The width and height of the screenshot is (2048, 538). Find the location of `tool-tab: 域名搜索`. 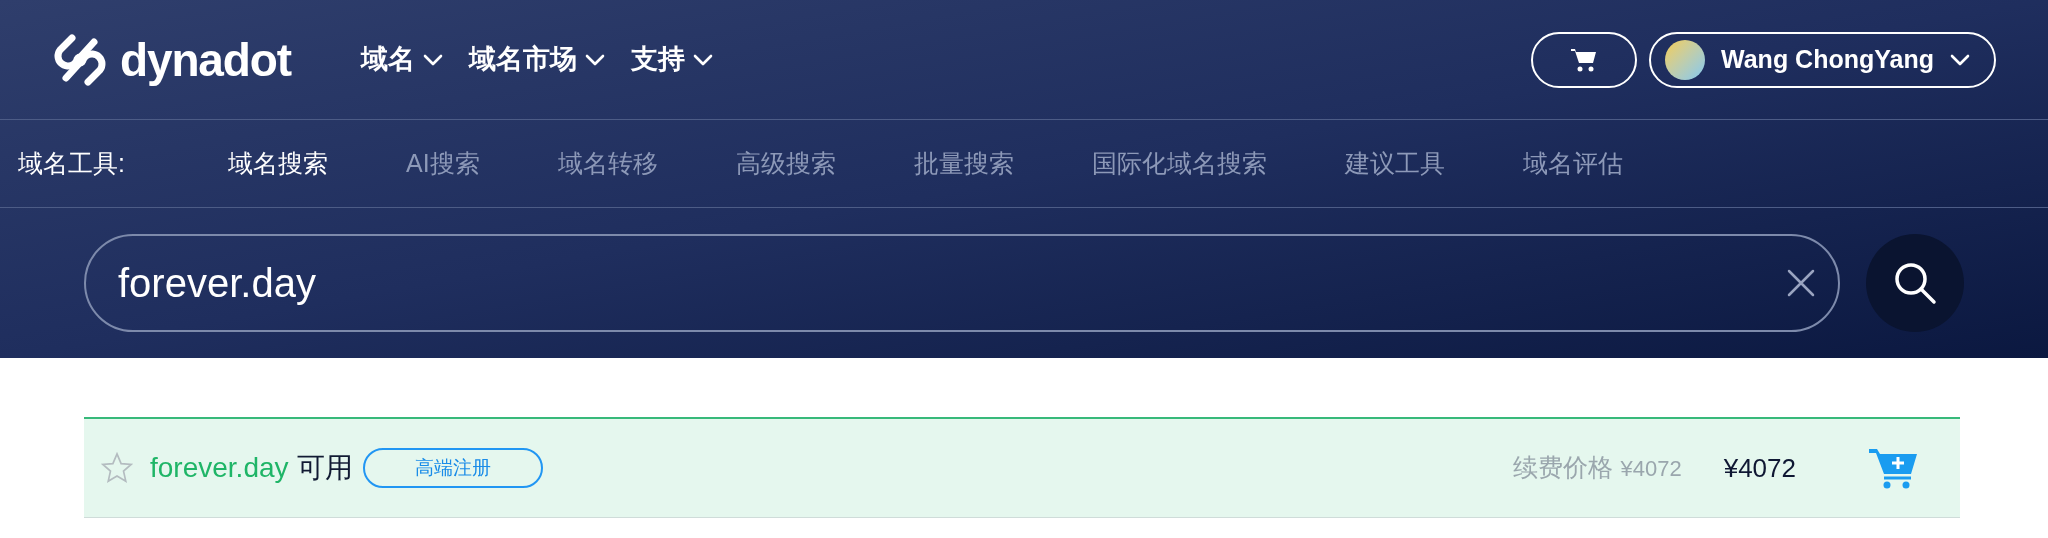

tool-tab: 域名搜索 is located at coordinates (278, 163).